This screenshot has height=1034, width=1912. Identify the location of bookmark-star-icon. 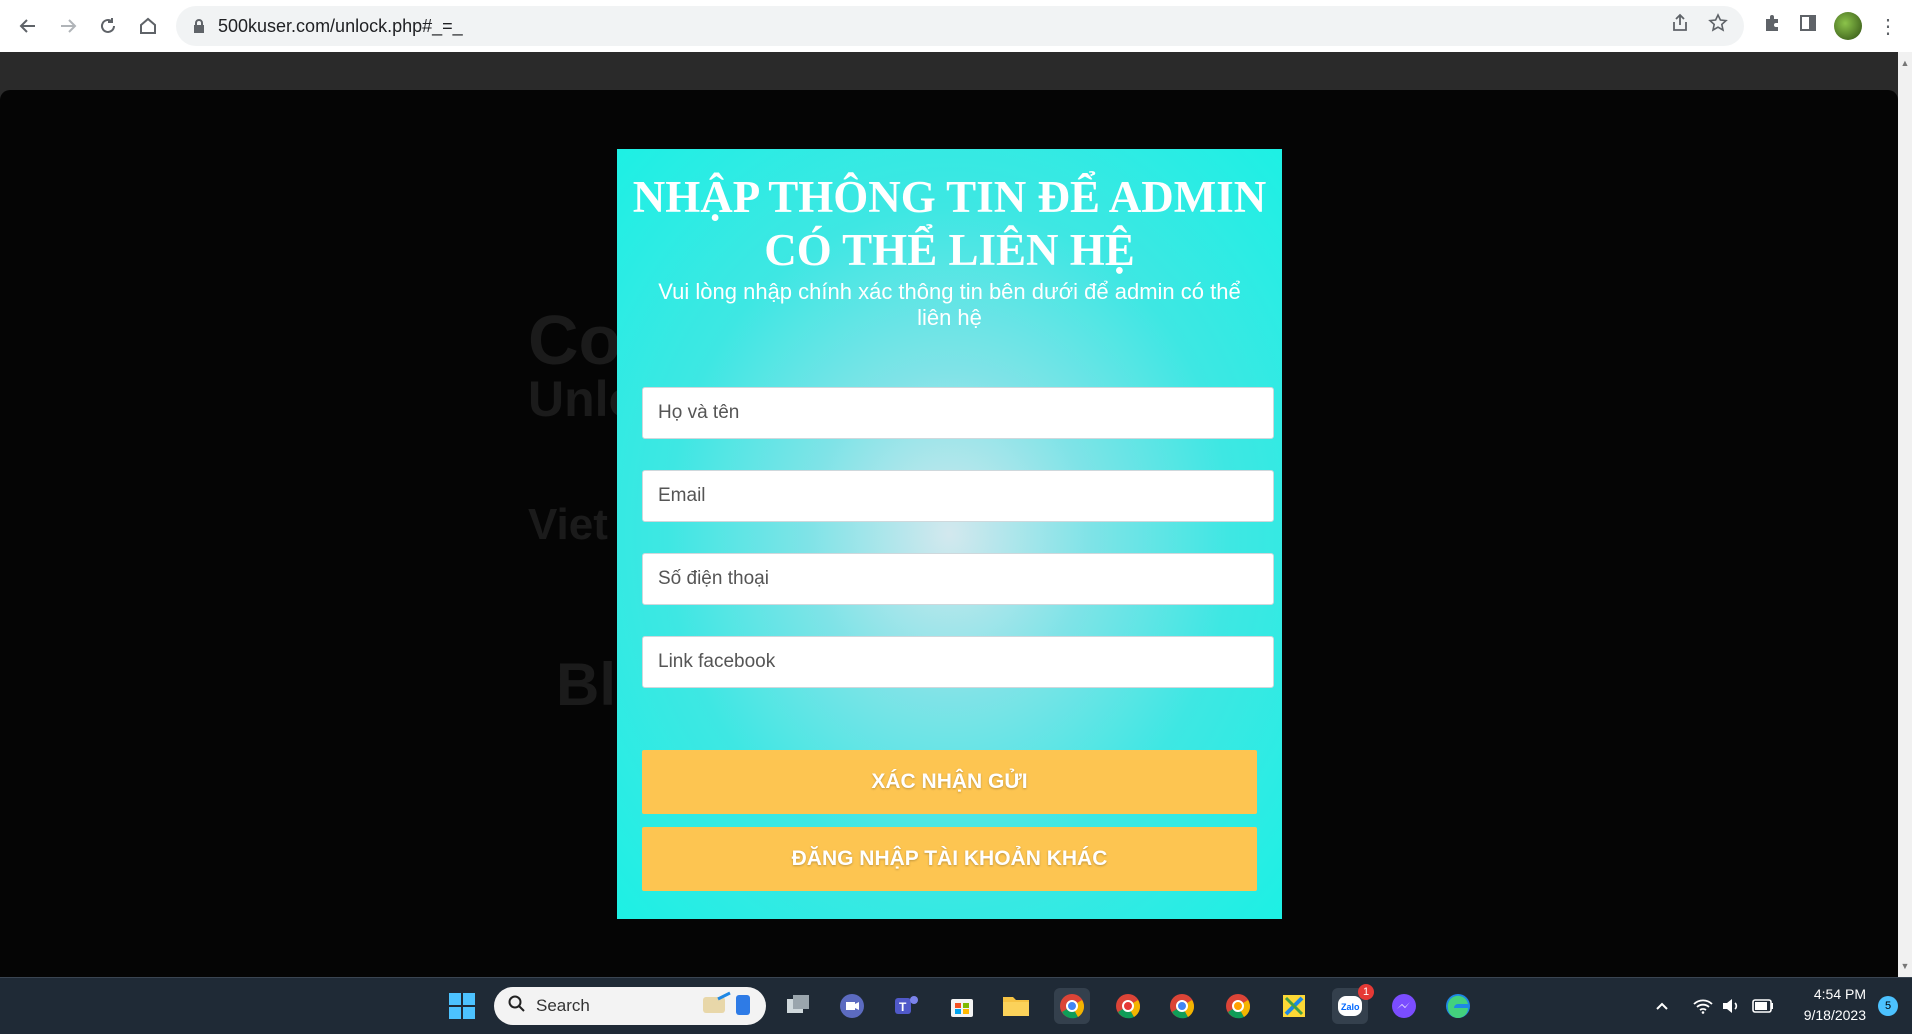
(1718, 26).